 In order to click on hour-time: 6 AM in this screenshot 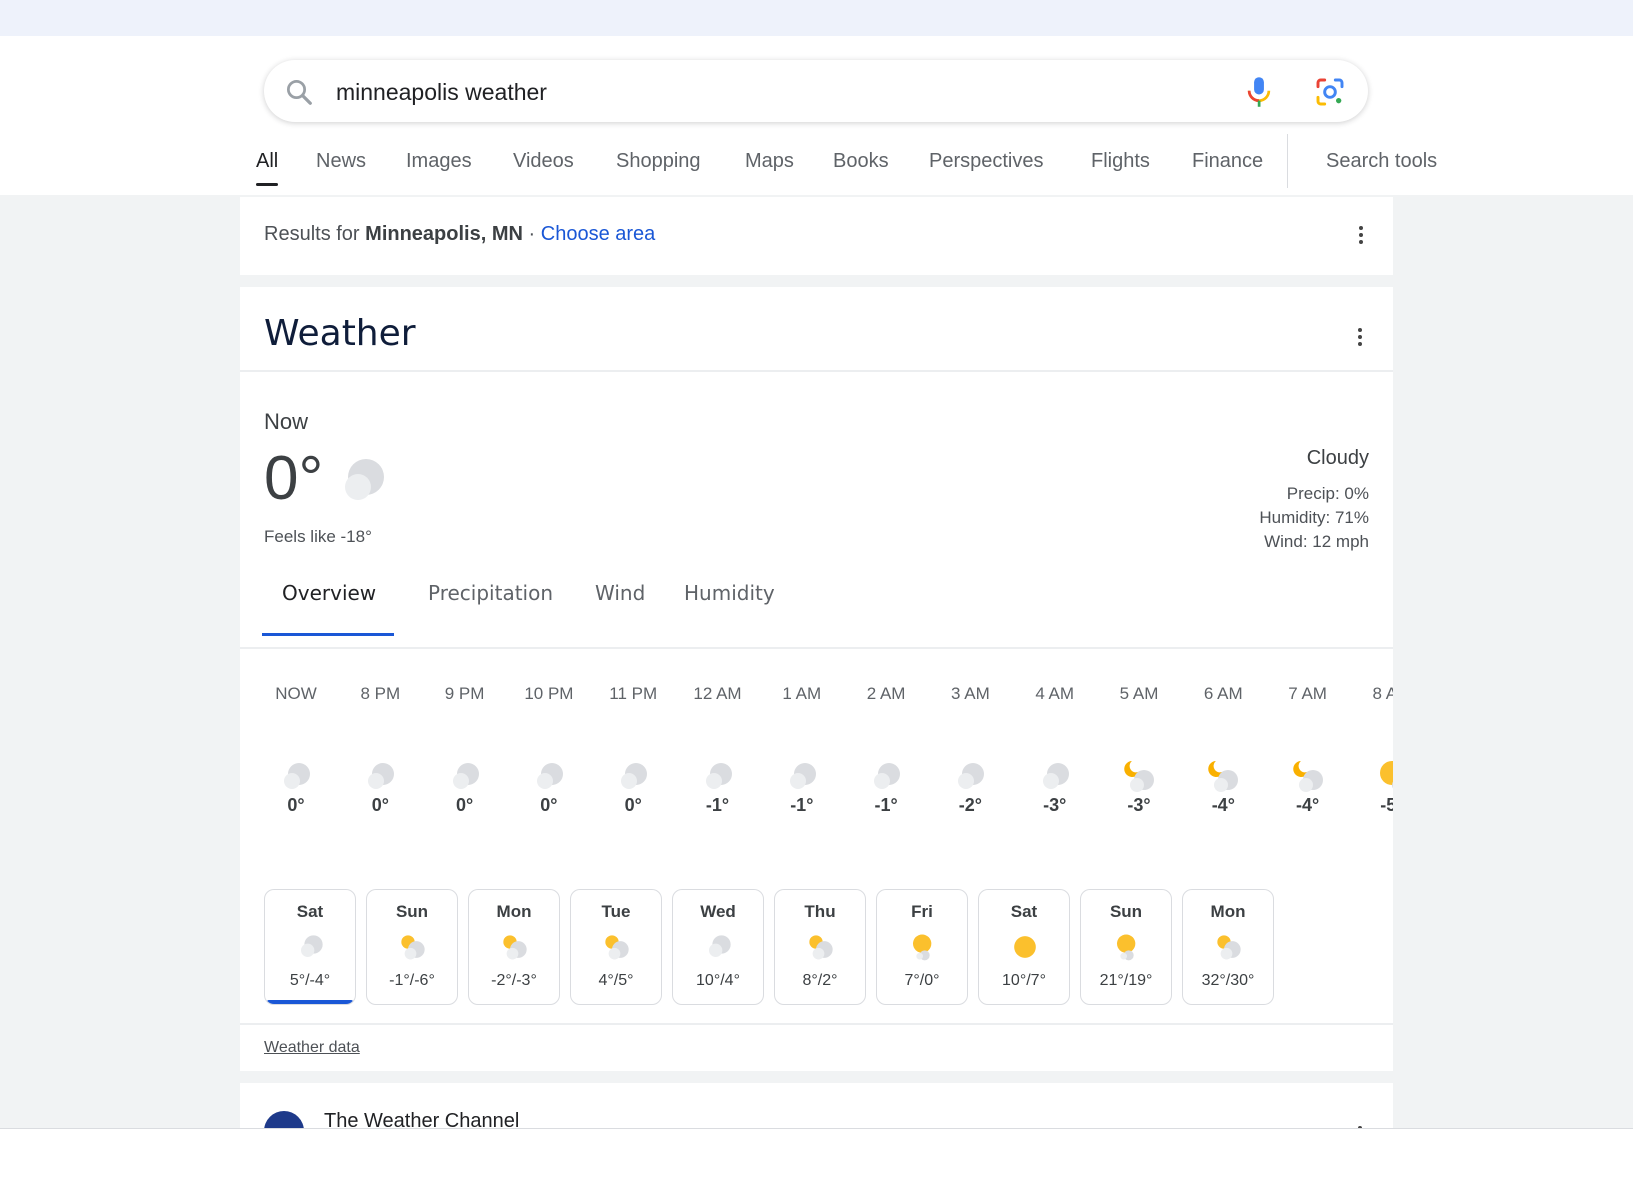, I will do `click(1223, 693)`.